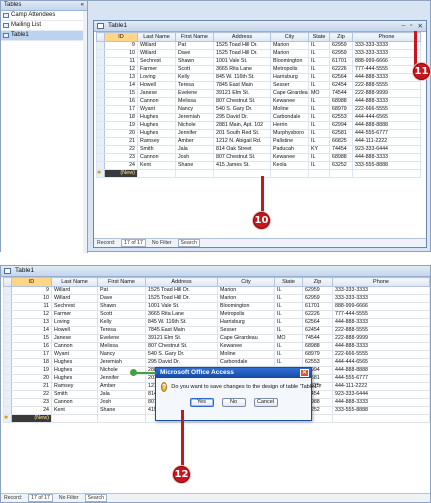 The image size is (431, 503). What do you see at coordinates (194, 101) in the screenshot?
I see `table-cell: Melissa` at bounding box center [194, 101].